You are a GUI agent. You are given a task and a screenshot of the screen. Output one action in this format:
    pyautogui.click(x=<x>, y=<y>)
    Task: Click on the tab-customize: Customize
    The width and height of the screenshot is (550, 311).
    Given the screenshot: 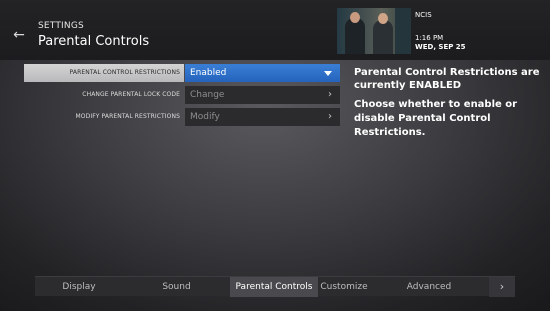 What is the action you would take?
    pyautogui.click(x=344, y=287)
    